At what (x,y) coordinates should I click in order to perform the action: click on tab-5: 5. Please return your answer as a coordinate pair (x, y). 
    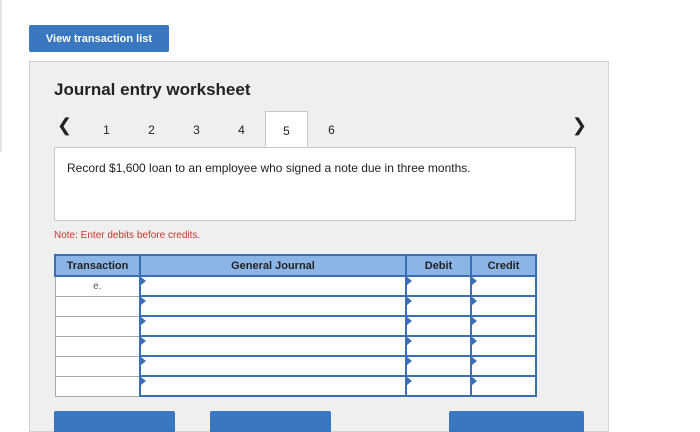
    Looking at the image, I should click on (286, 130).